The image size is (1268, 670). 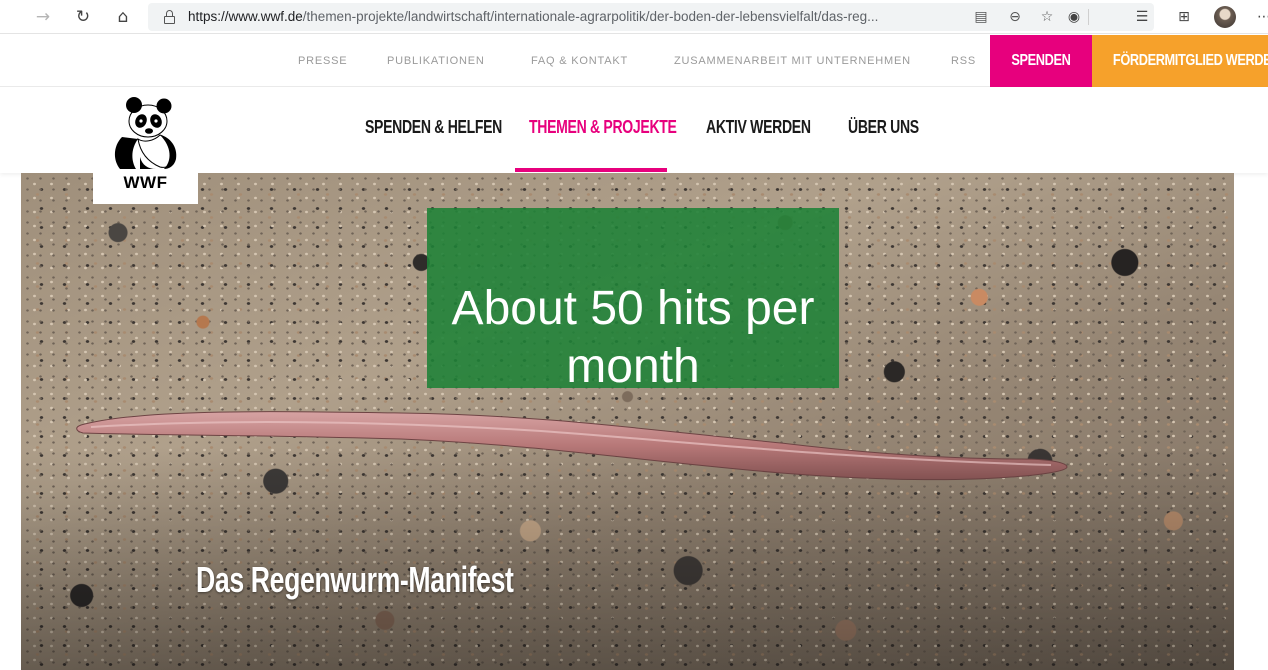 What do you see at coordinates (883, 127) in the screenshot?
I see `nav-label: ÜBER UNS` at bounding box center [883, 127].